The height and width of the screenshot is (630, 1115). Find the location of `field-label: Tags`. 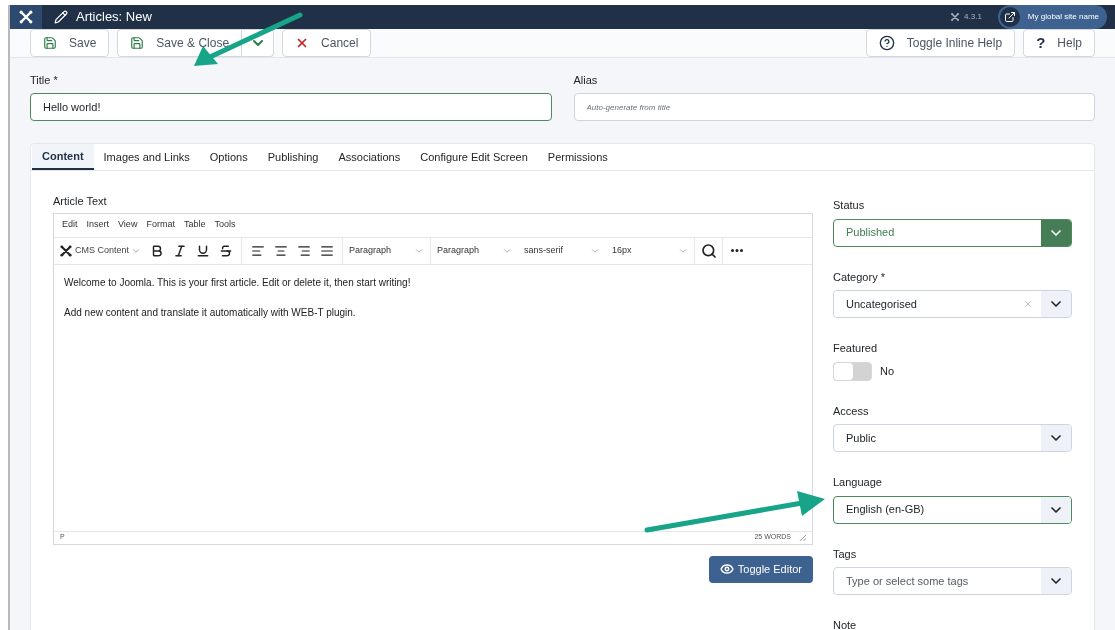

field-label: Tags is located at coordinates (845, 554).